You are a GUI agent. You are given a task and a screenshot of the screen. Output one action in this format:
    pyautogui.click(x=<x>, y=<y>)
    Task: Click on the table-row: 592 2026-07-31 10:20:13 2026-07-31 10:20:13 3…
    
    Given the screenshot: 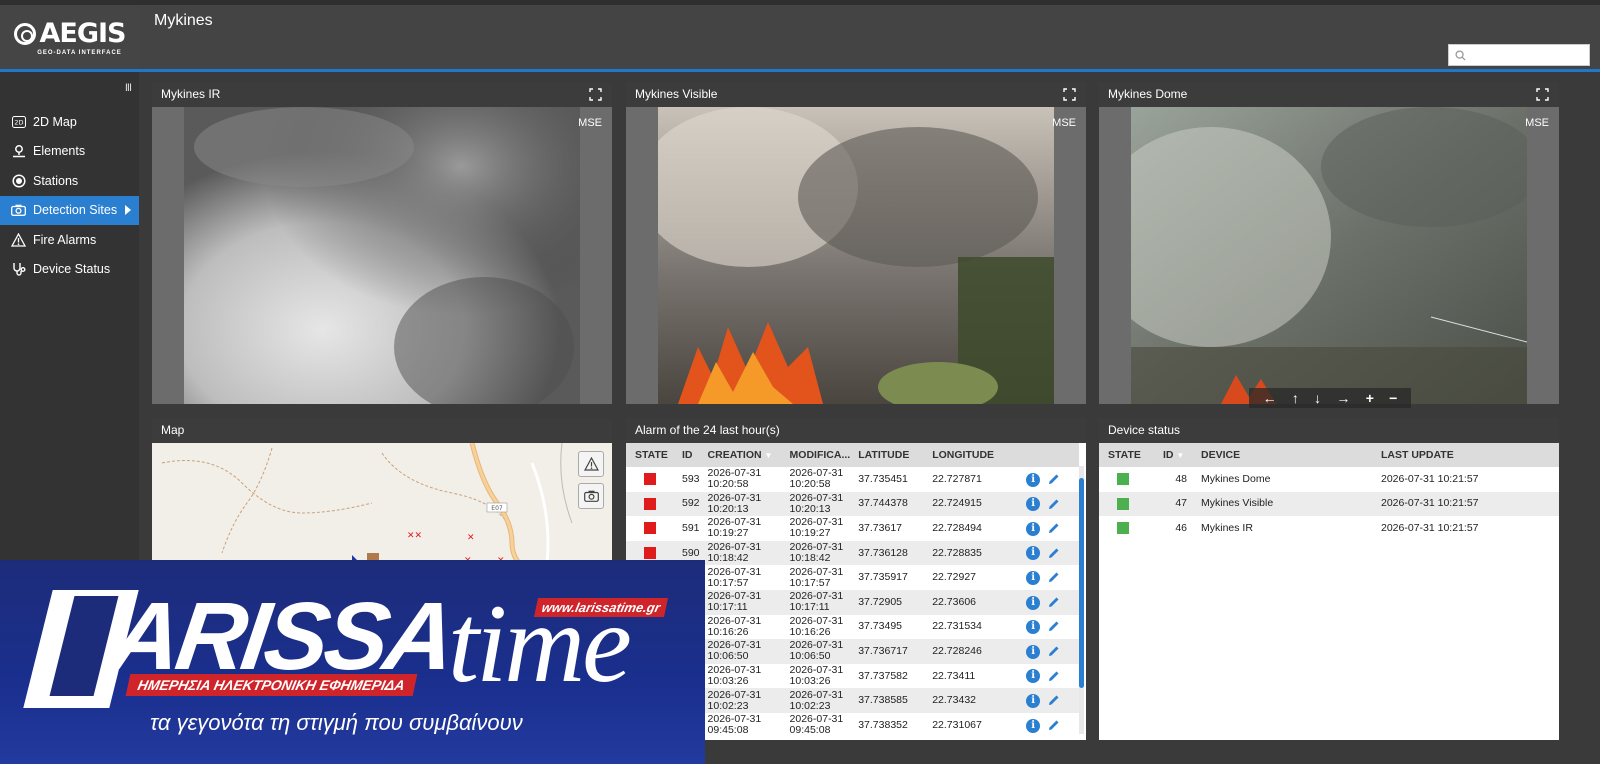 What is the action you would take?
    pyautogui.click(x=852, y=504)
    